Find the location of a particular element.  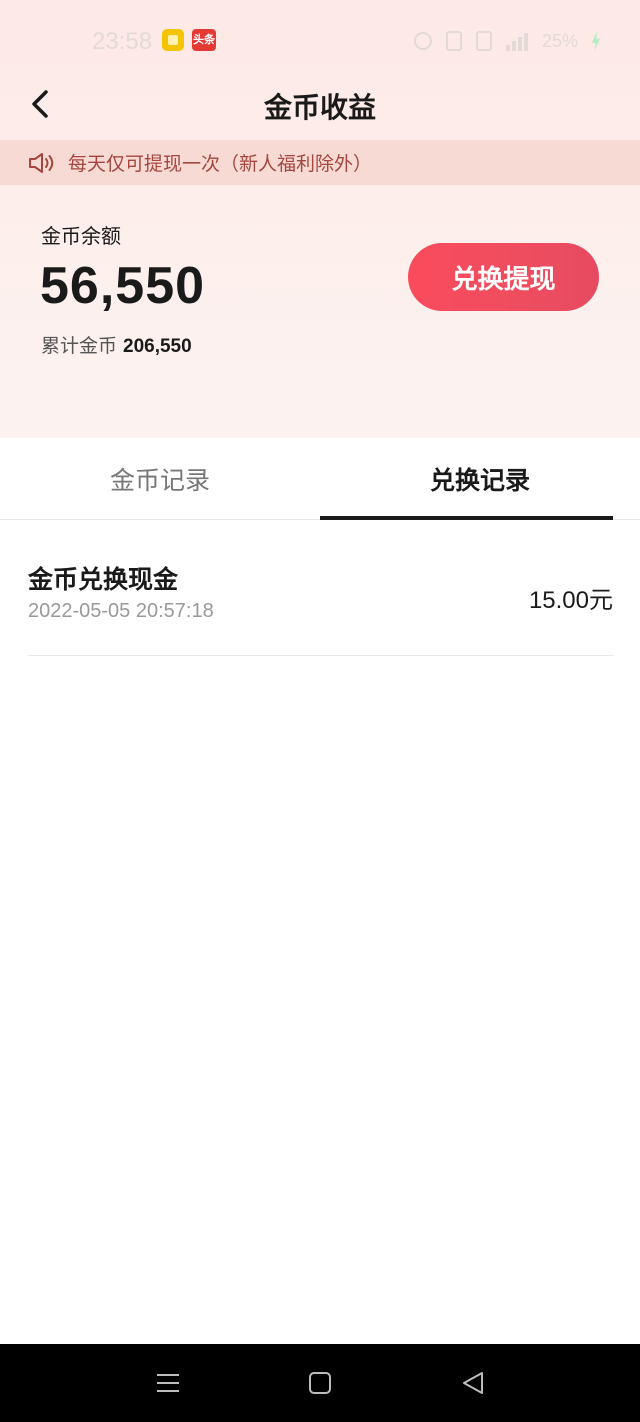

tab-coin-records: 金币记录 is located at coordinates (160, 479).